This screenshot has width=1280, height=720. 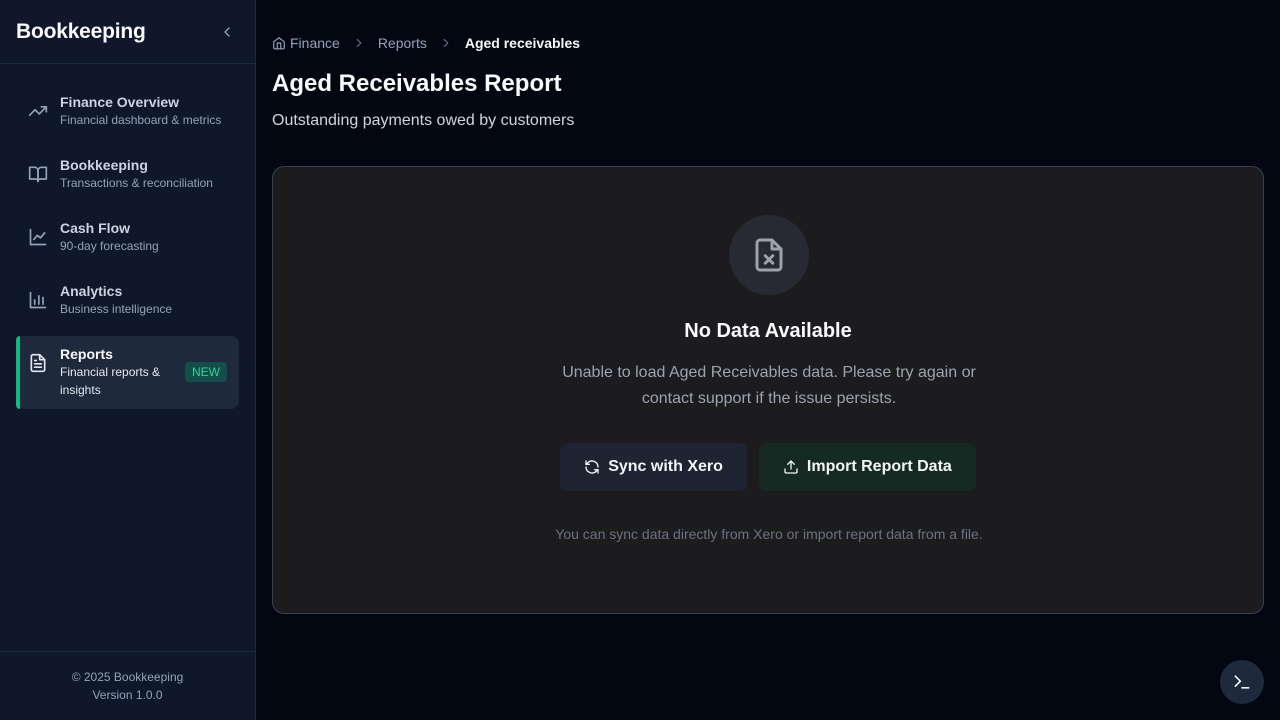 I want to click on sidebar-item-subtitle: Financial dashboard & metrics, so click(x=141, y=120).